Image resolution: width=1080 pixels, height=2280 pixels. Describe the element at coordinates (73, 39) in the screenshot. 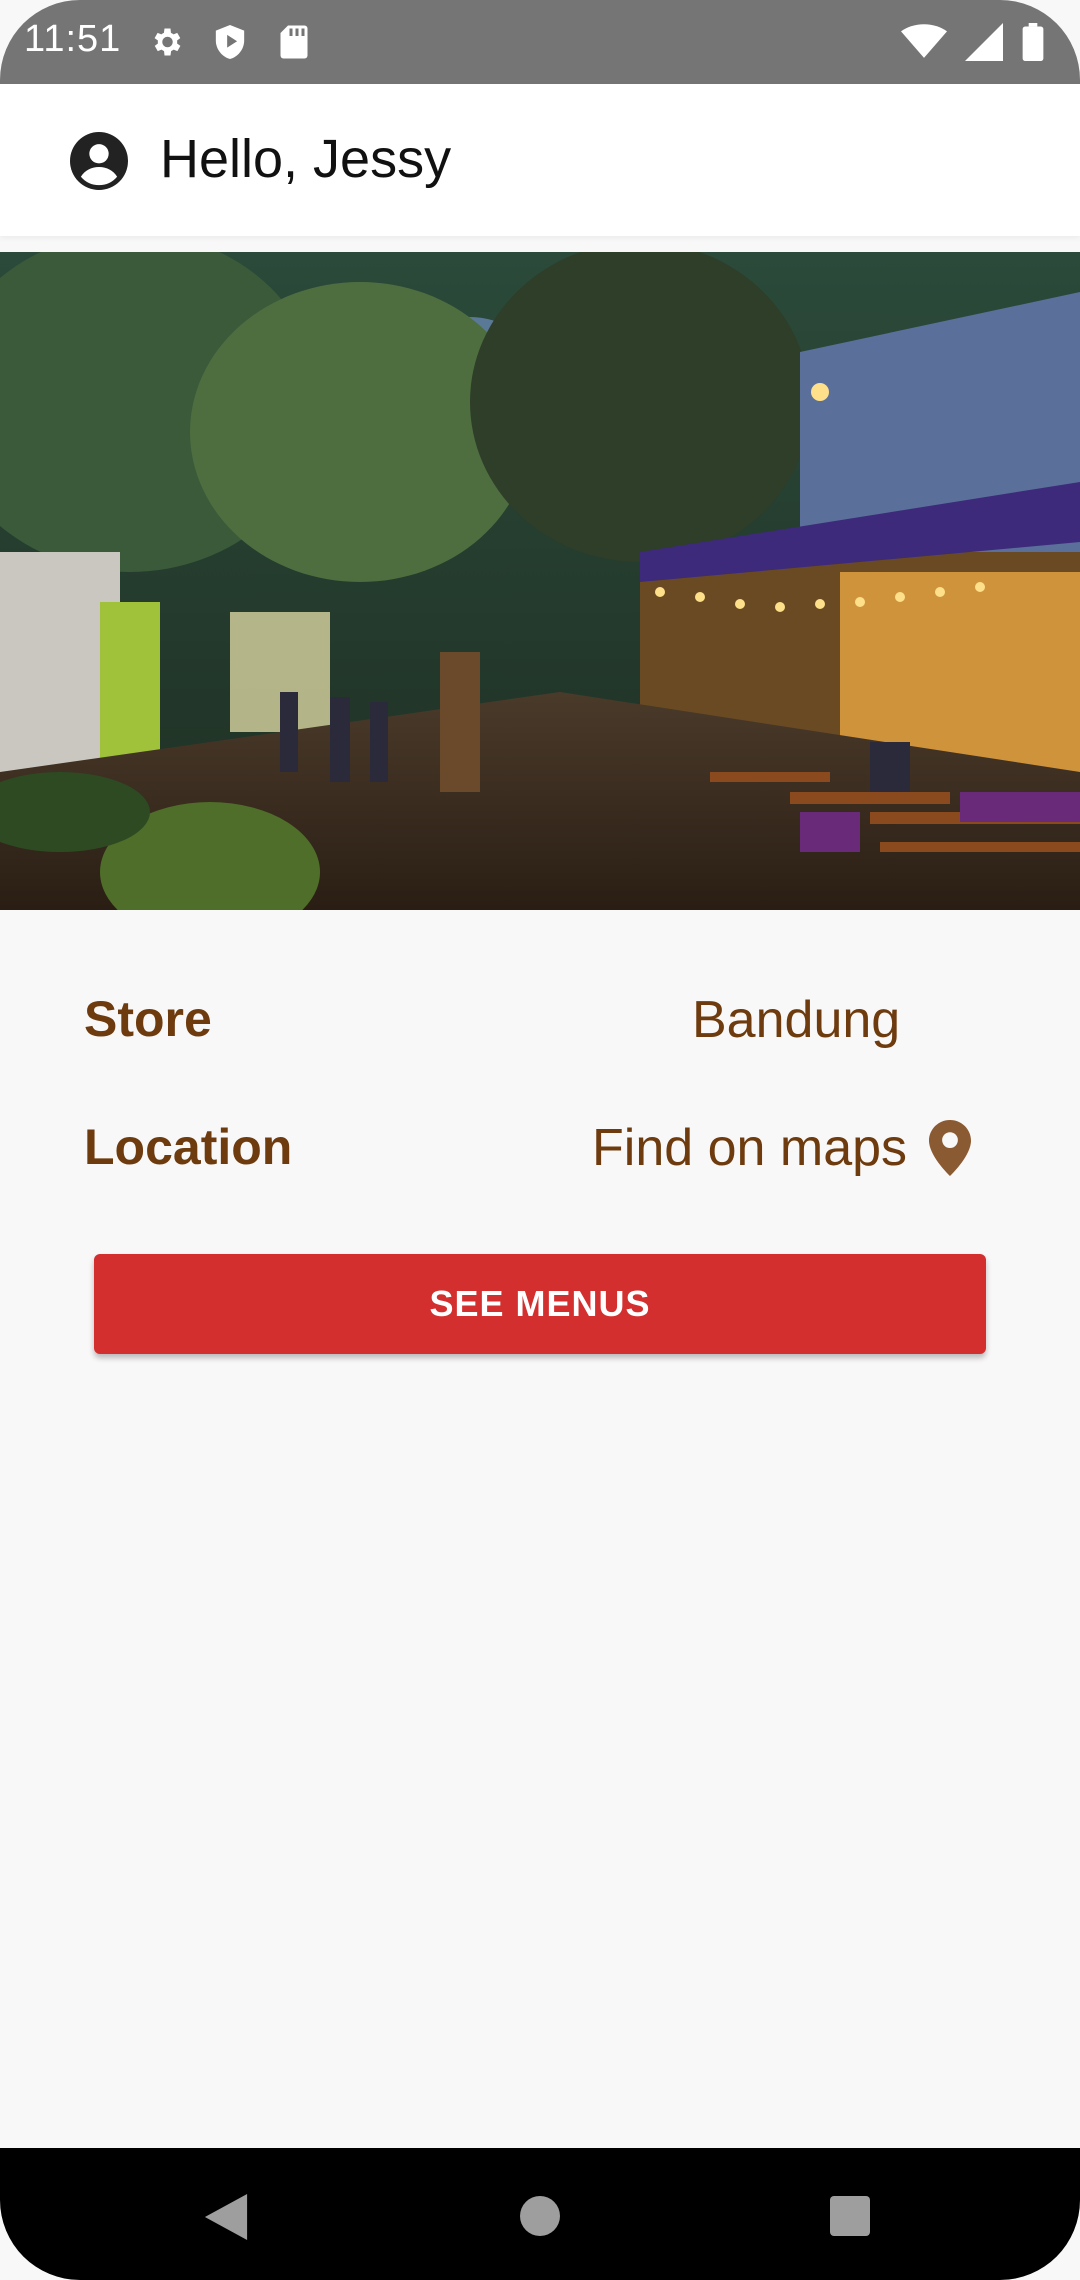

I see `status-time: 11:51` at that location.